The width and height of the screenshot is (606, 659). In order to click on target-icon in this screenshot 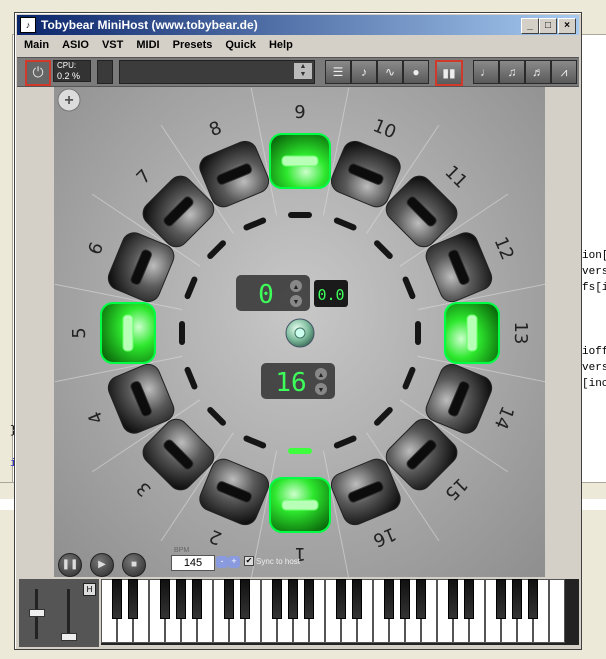, I will do `click(300, 333)`.